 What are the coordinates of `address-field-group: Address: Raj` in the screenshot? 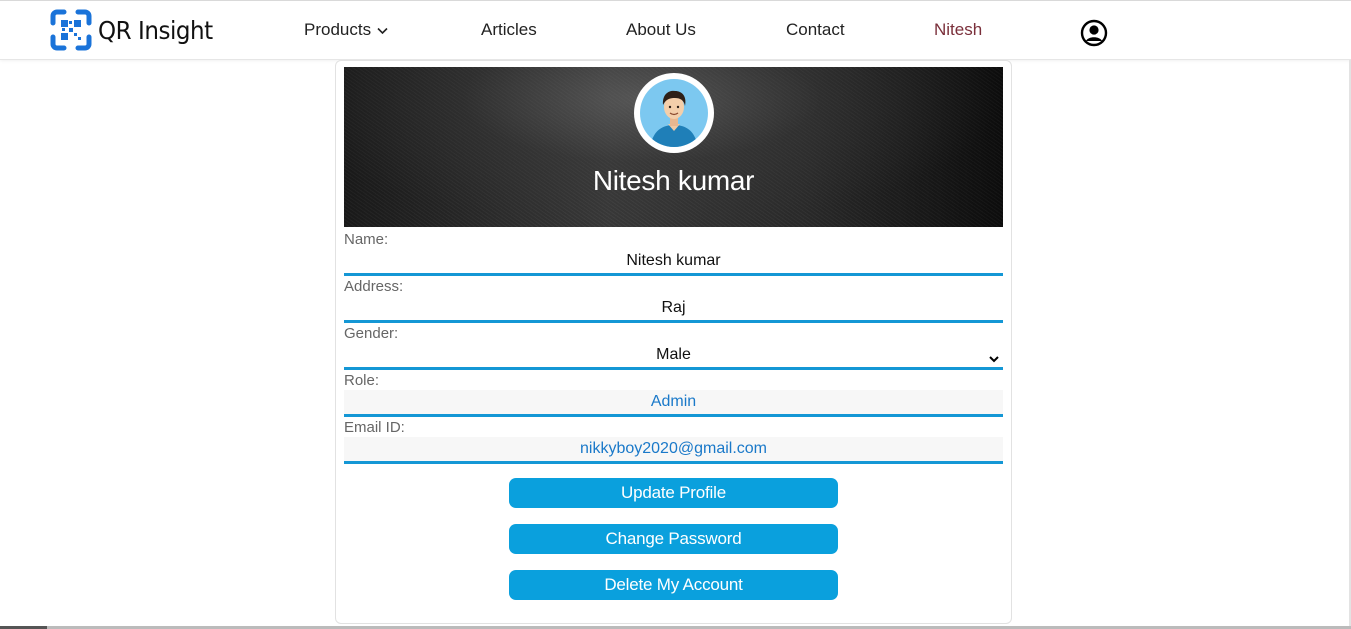 It's located at (673, 300).